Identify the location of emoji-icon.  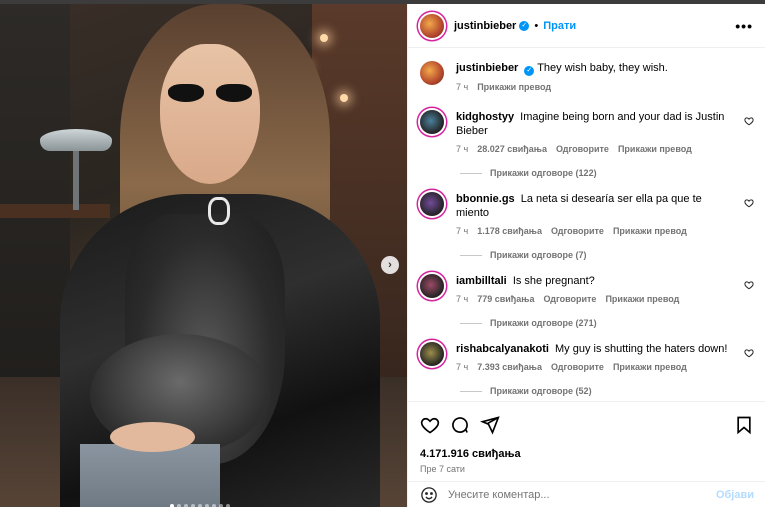
(429, 495).